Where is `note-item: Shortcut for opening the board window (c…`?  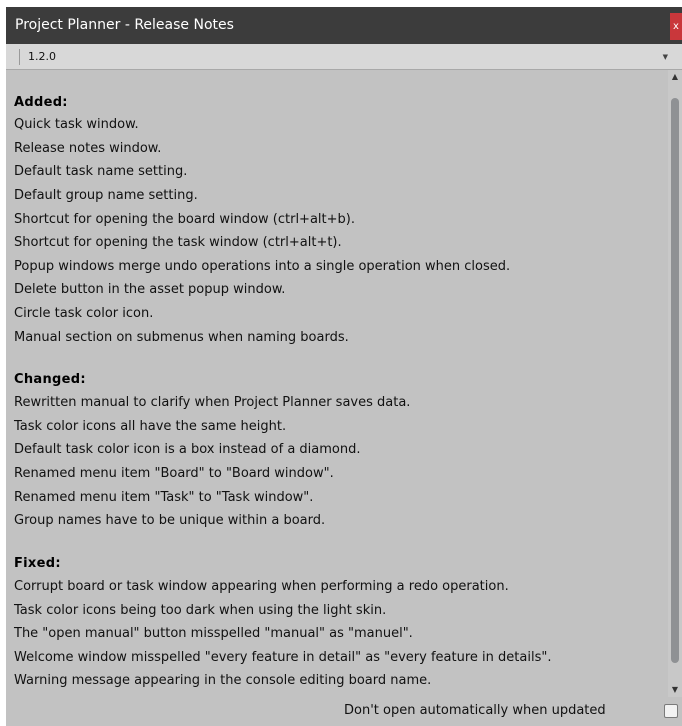
note-item: Shortcut for opening the board window (c… is located at coordinates (184, 219).